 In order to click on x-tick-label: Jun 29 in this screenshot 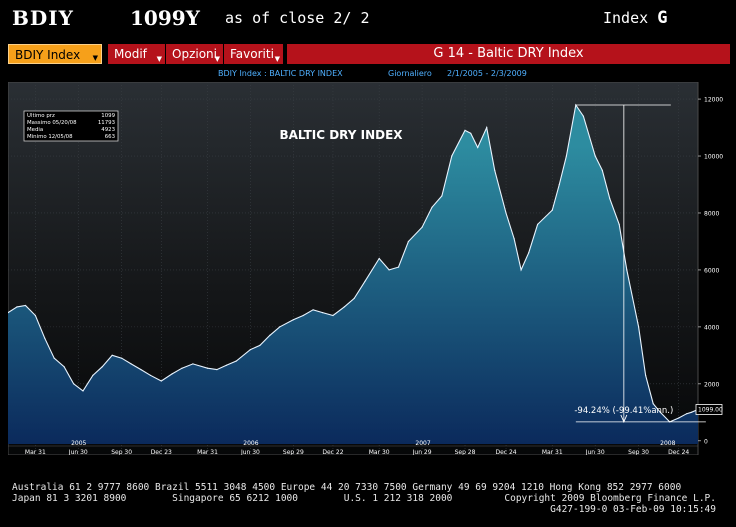, I will do `click(422, 452)`.